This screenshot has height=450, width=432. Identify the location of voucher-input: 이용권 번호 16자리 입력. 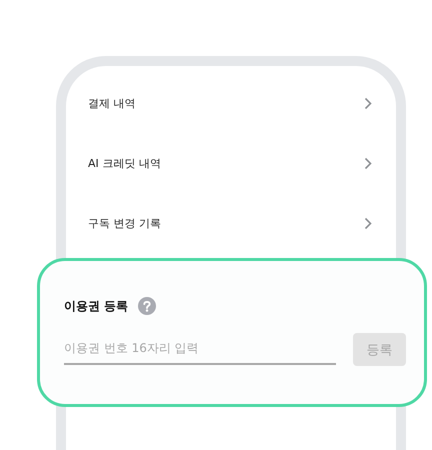
(200, 349).